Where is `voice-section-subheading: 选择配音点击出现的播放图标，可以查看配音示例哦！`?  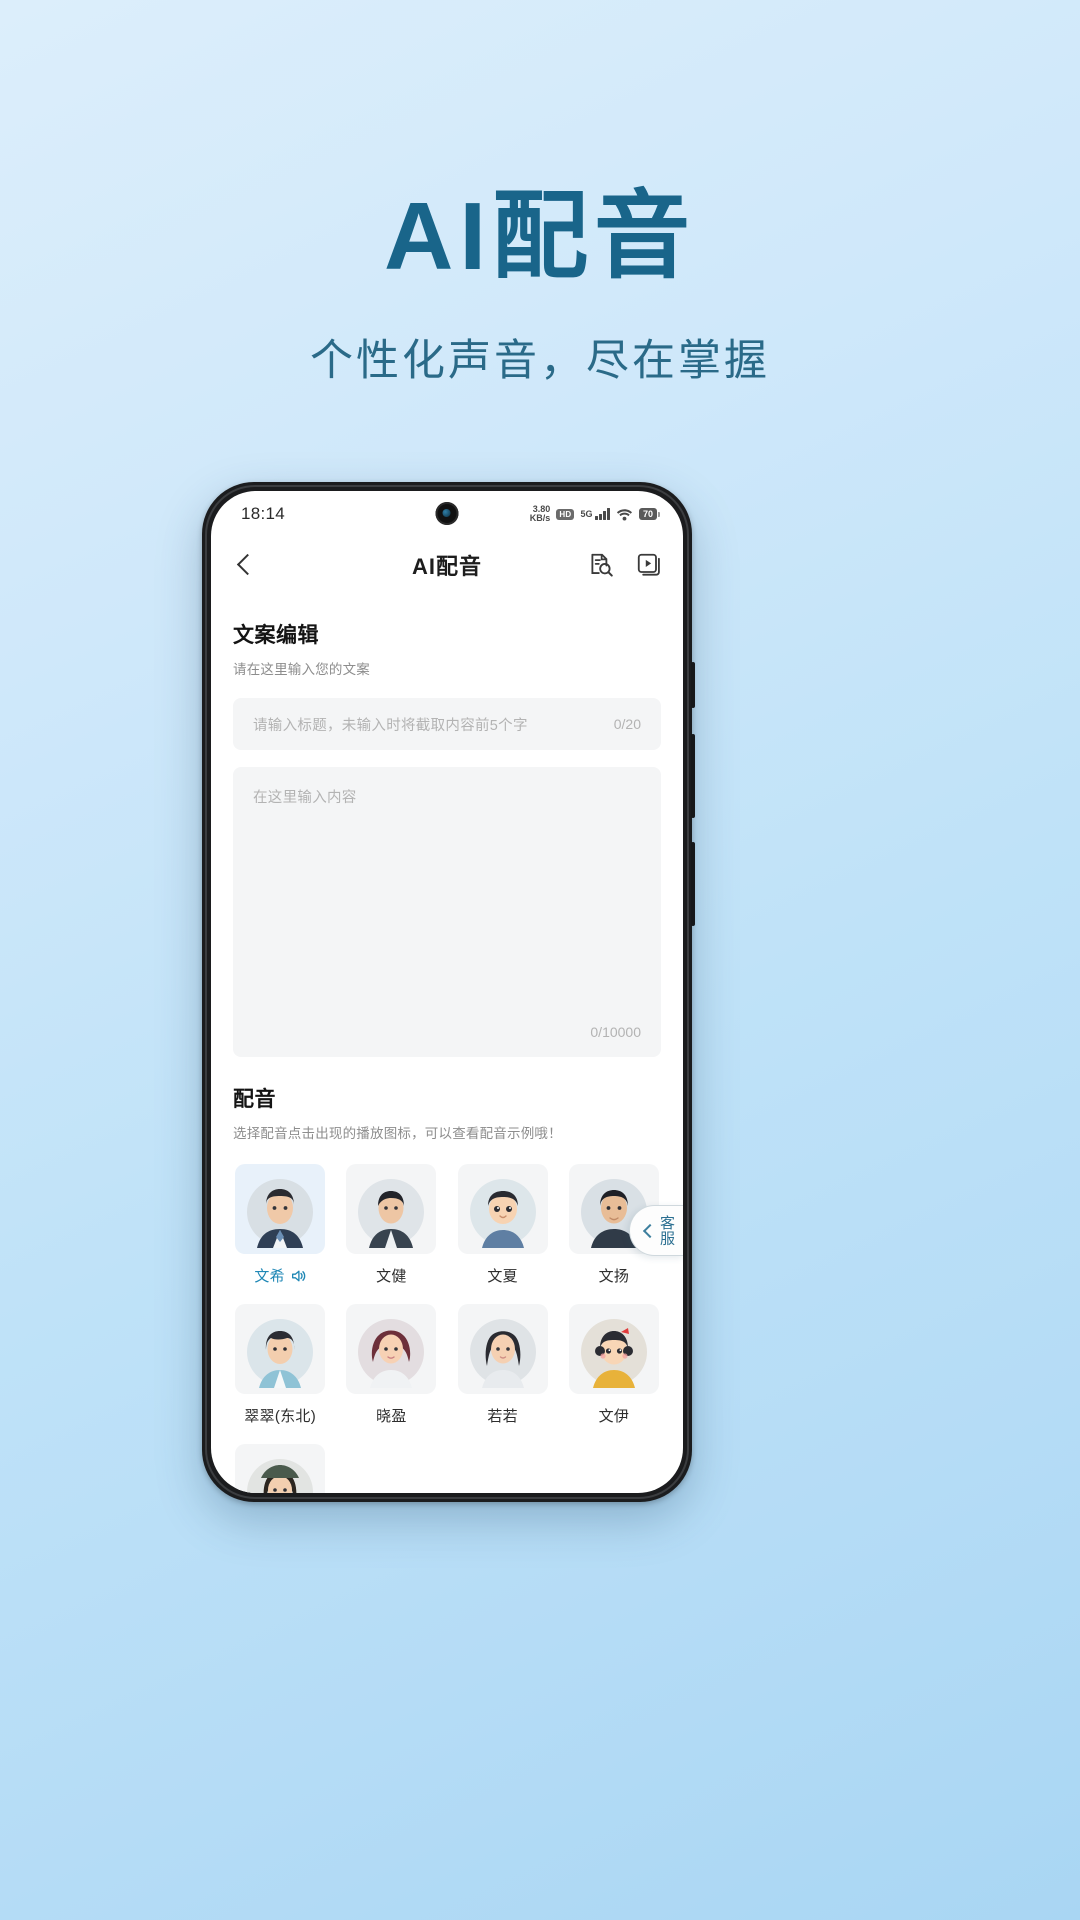
voice-section-subheading: 选择配音点击出现的播放图标，可以查看配音示例哦！ is located at coordinates (397, 1133).